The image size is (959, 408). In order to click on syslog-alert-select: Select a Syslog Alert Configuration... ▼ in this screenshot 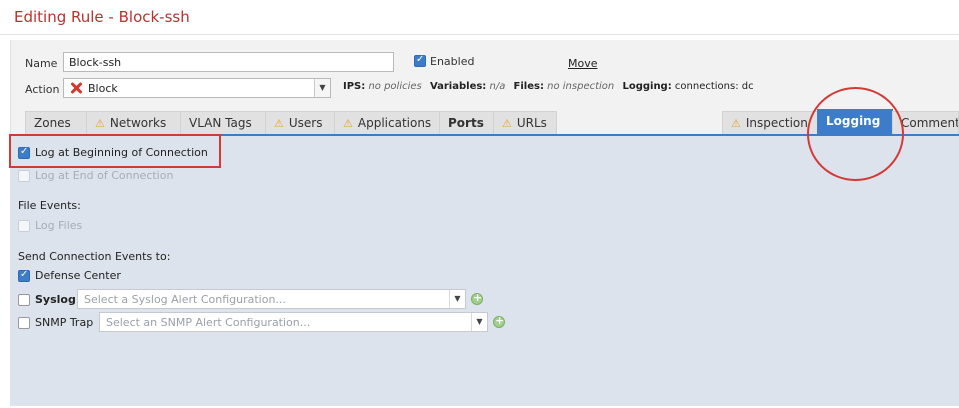, I will do `click(271, 299)`.